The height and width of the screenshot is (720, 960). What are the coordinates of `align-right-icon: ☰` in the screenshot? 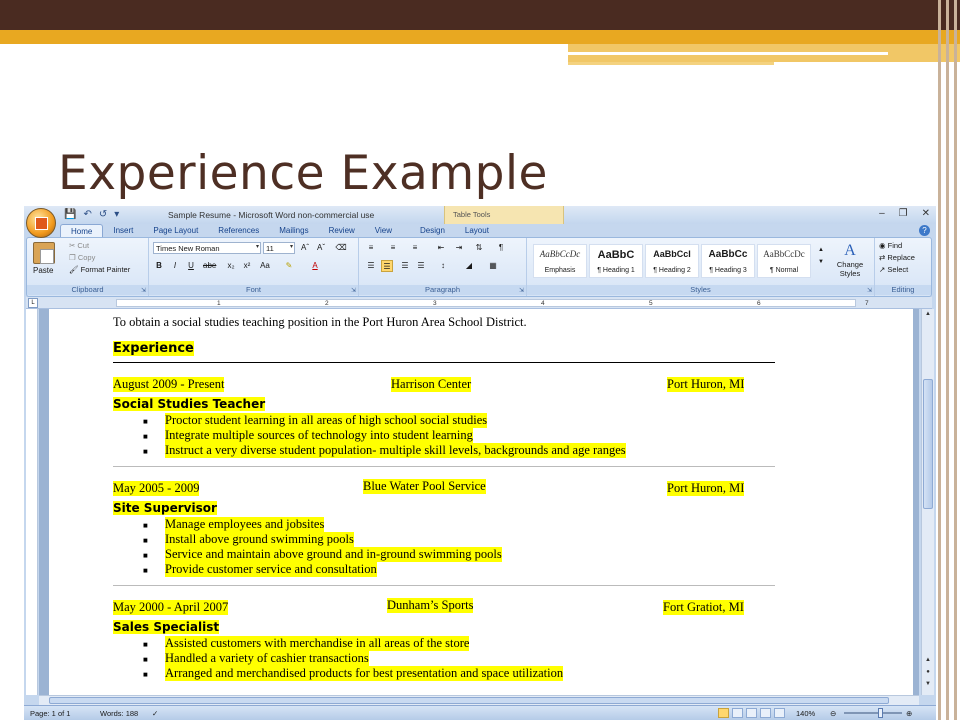 It's located at (405, 266).